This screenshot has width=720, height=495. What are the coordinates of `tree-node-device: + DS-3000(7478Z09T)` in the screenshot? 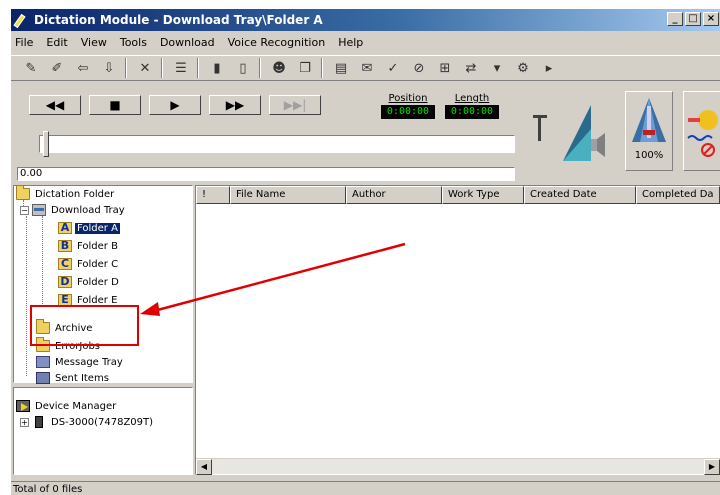 It's located at (87, 422).